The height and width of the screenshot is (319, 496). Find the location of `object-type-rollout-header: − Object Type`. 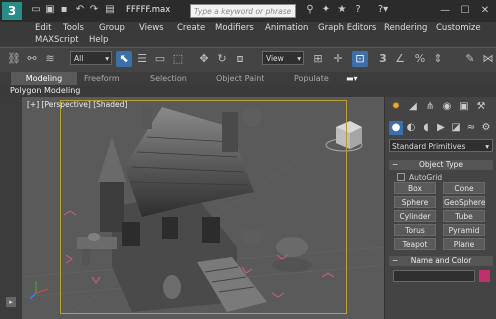

object-type-rollout-header: − Object Type is located at coordinates (441, 165).